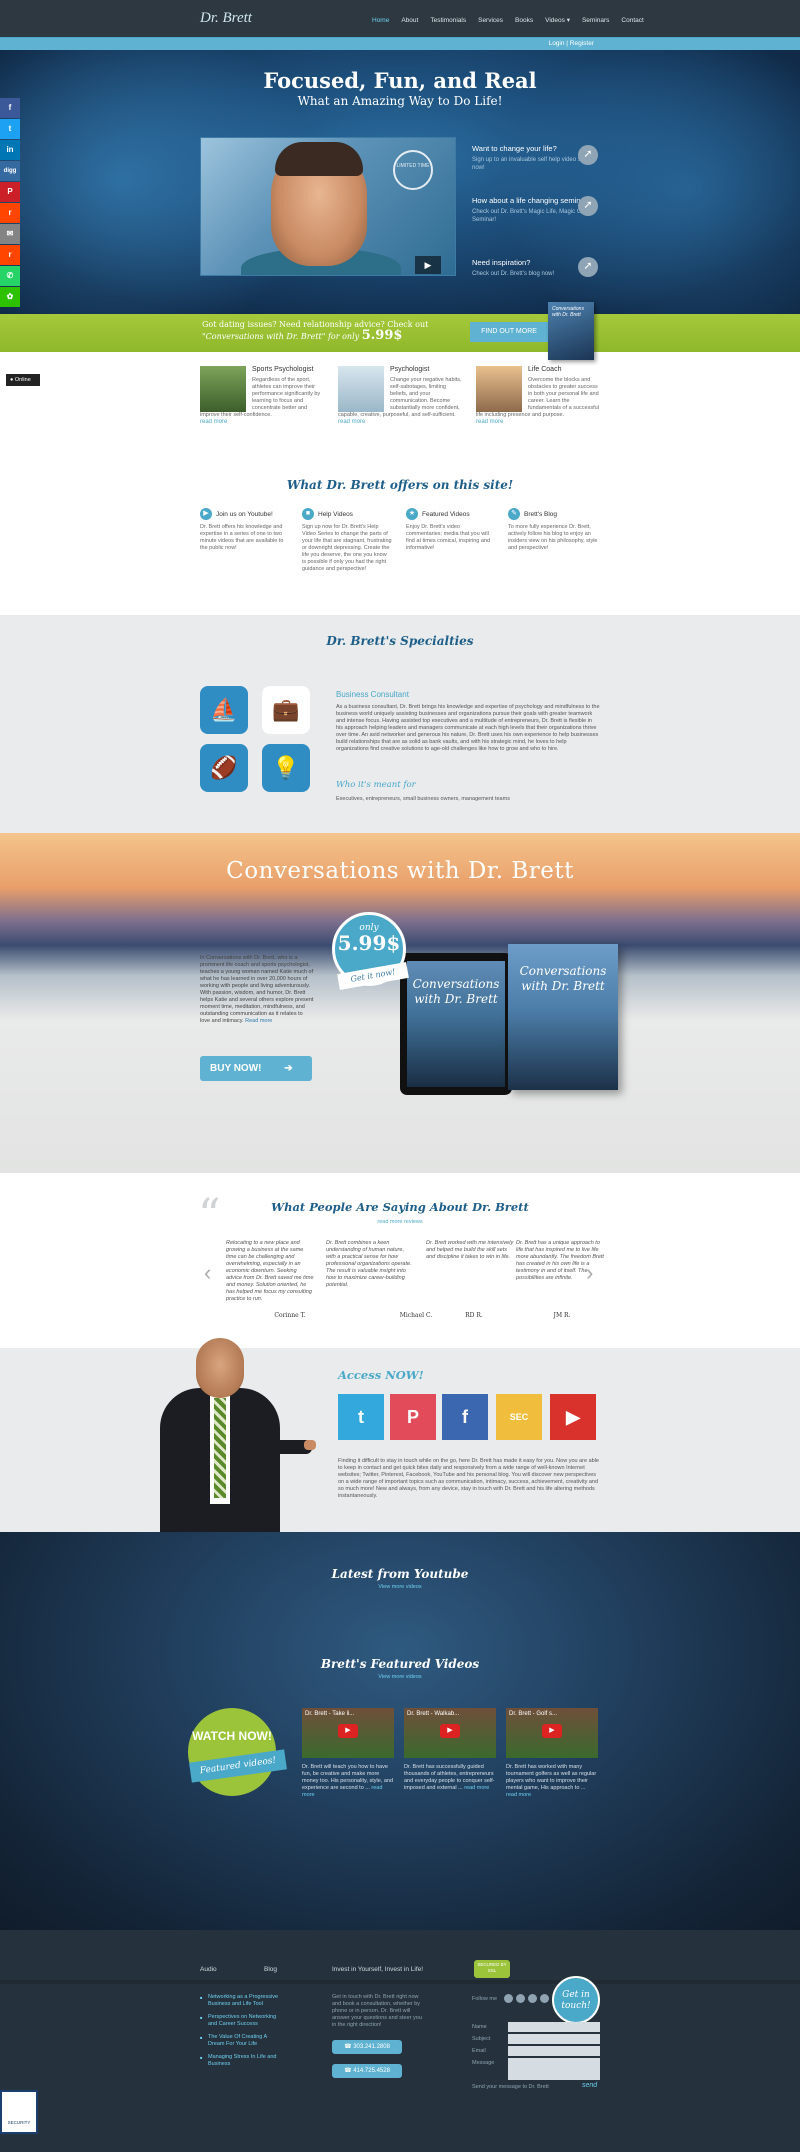 This screenshot has width=800, height=2152. Describe the element at coordinates (286, 768) in the screenshot. I see `lightbulb-icon: 💡` at that location.